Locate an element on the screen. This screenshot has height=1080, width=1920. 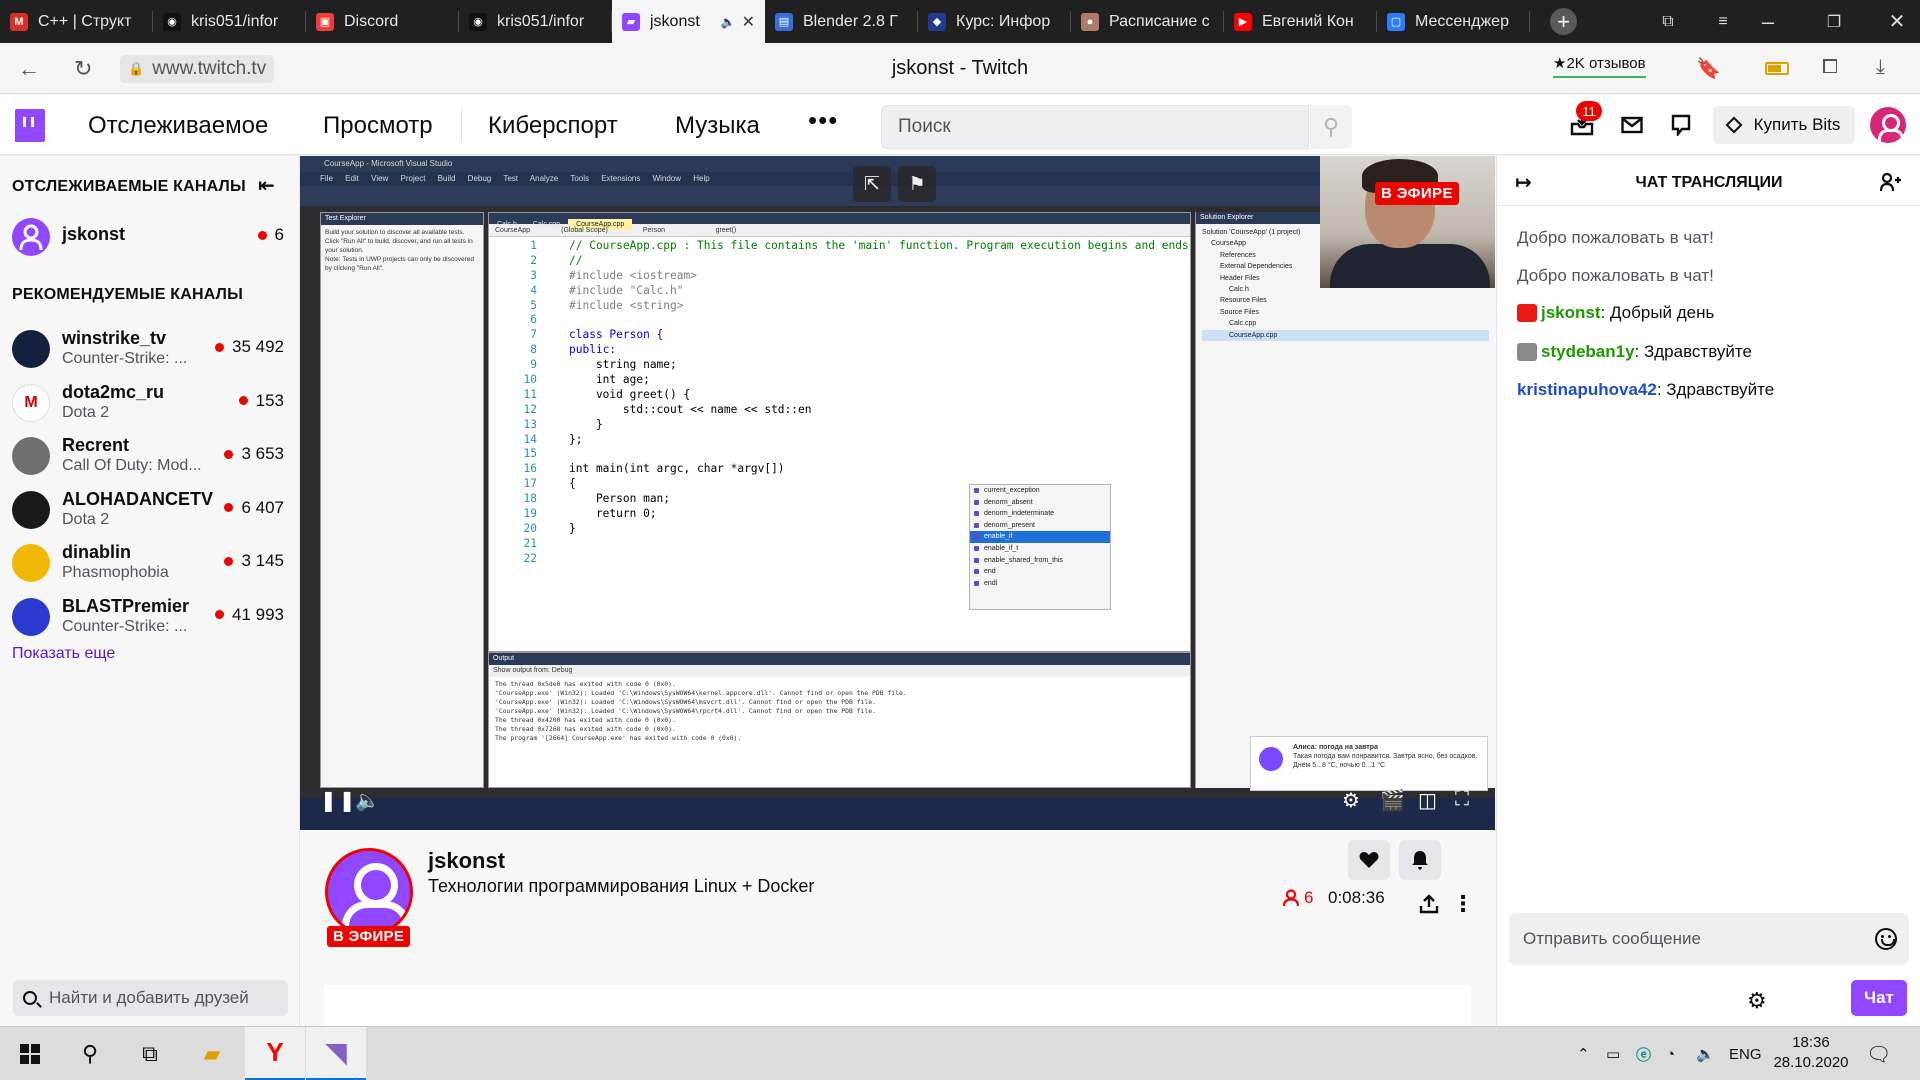
bookmark-icon: 🔖 is located at coordinates (1708, 68).